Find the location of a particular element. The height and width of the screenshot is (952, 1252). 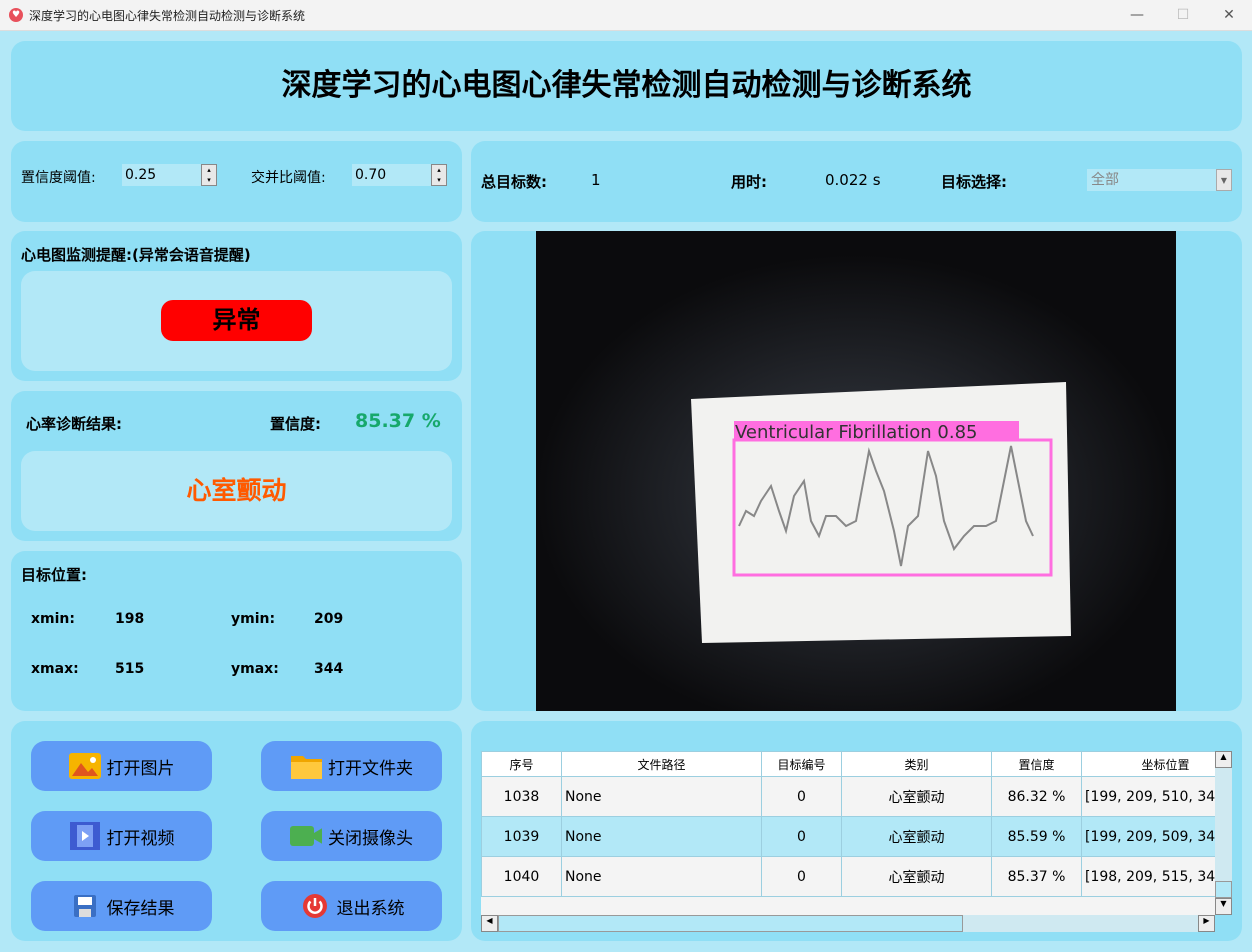

ymin-label: ymin: is located at coordinates (253, 619).